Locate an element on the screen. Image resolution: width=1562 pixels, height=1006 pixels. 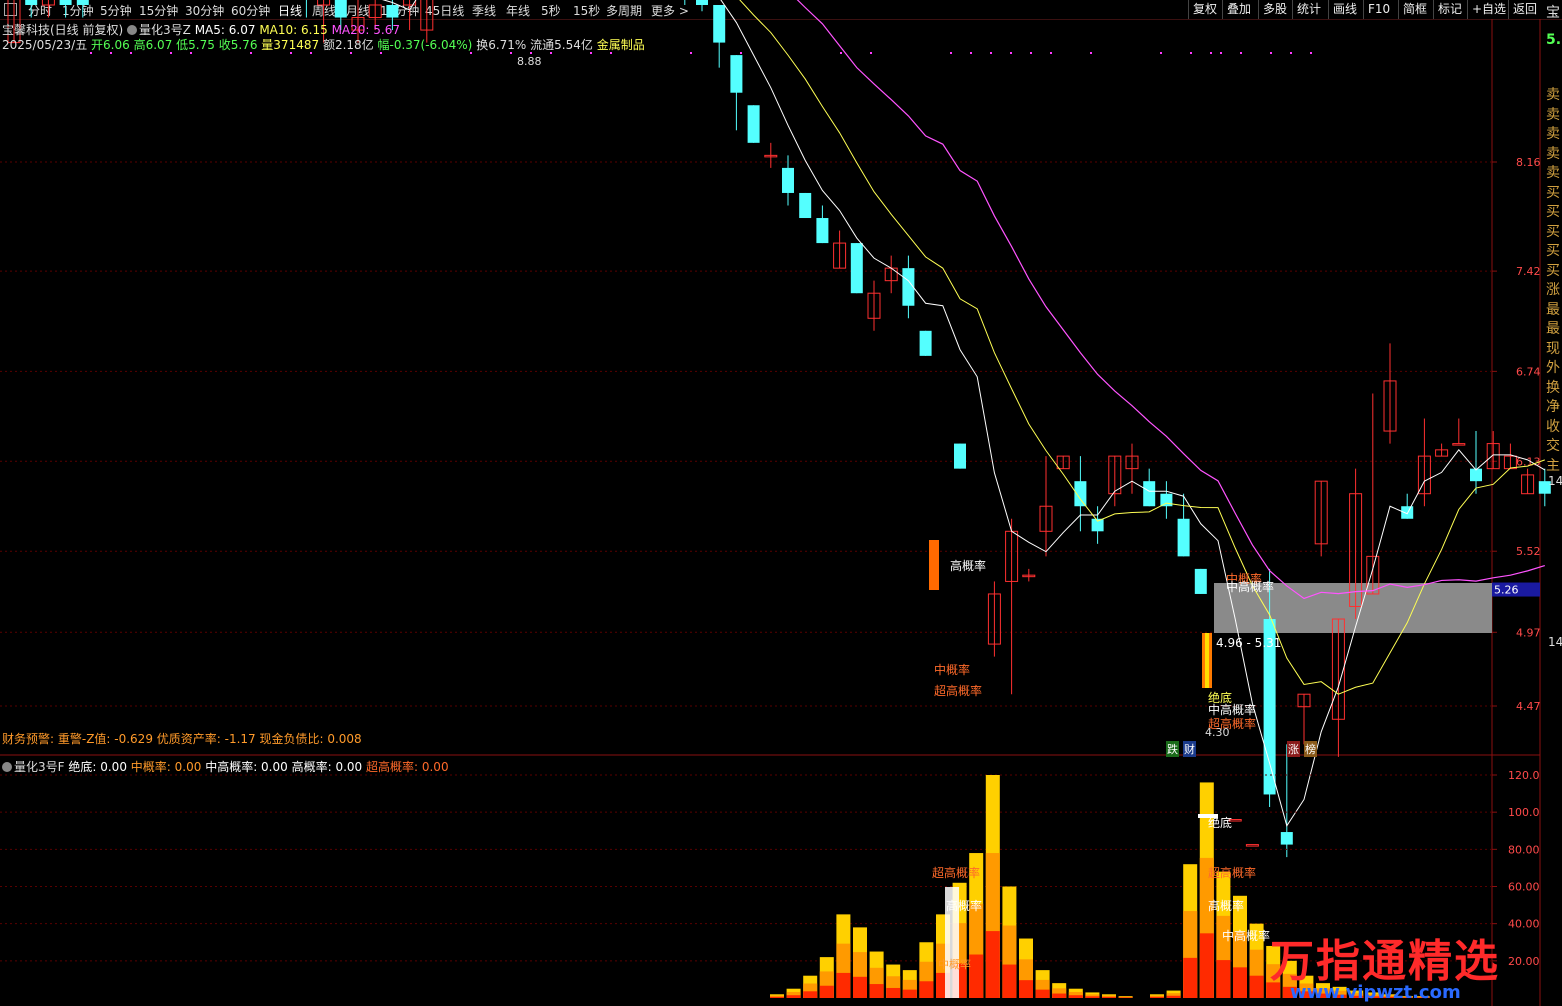
legend-high: 高概率: 0.00 is located at coordinates (327, 767).